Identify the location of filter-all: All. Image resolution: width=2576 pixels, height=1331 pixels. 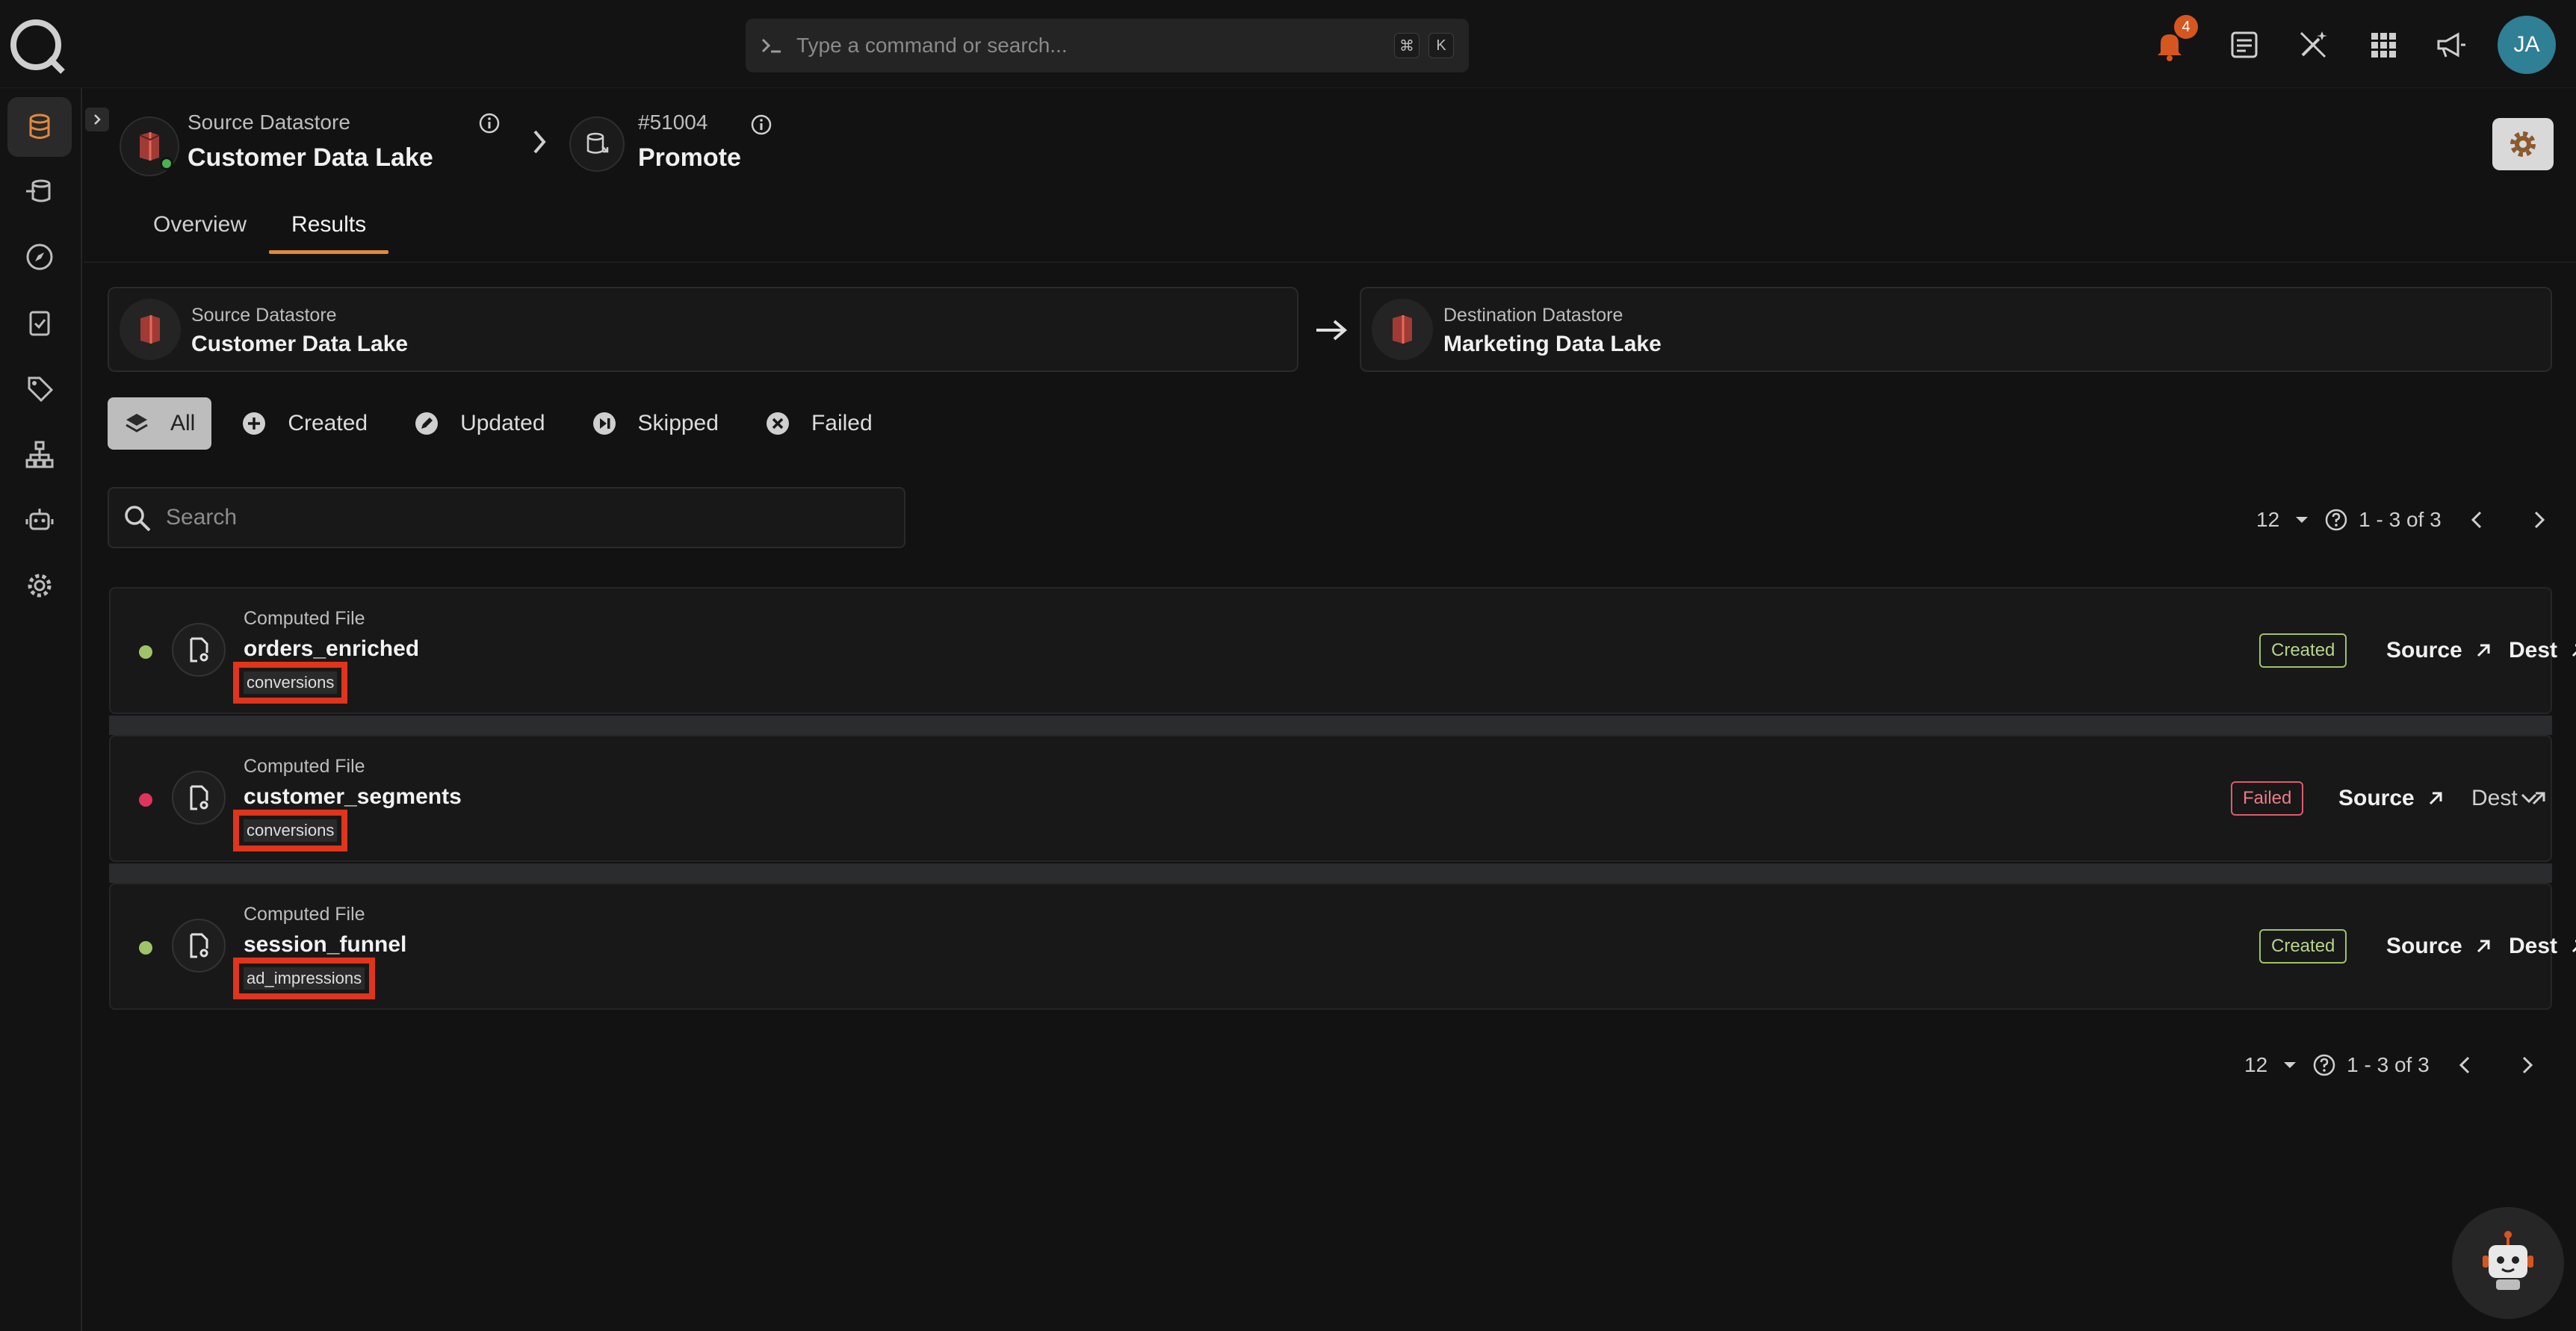
(160, 423).